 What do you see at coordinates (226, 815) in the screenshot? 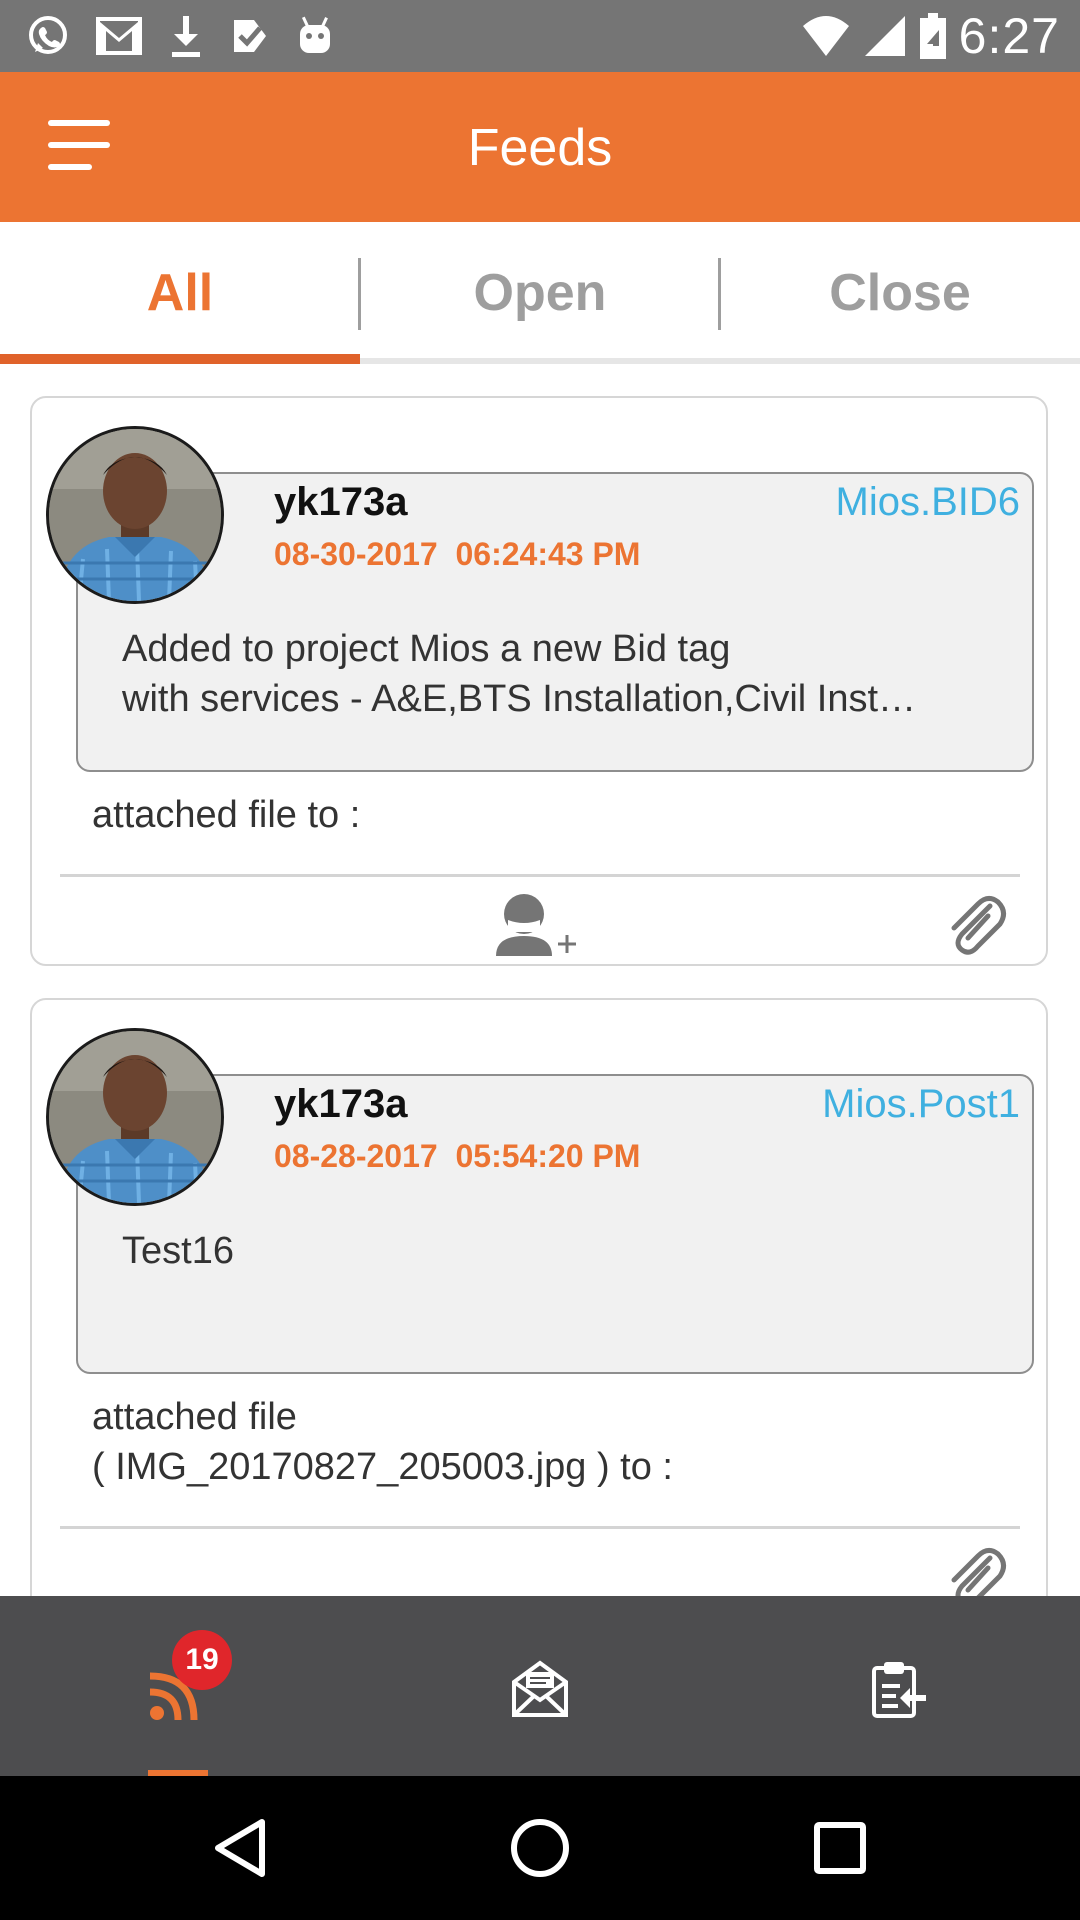
I see `attachment-text: attached file to :` at bounding box center [226, 815].